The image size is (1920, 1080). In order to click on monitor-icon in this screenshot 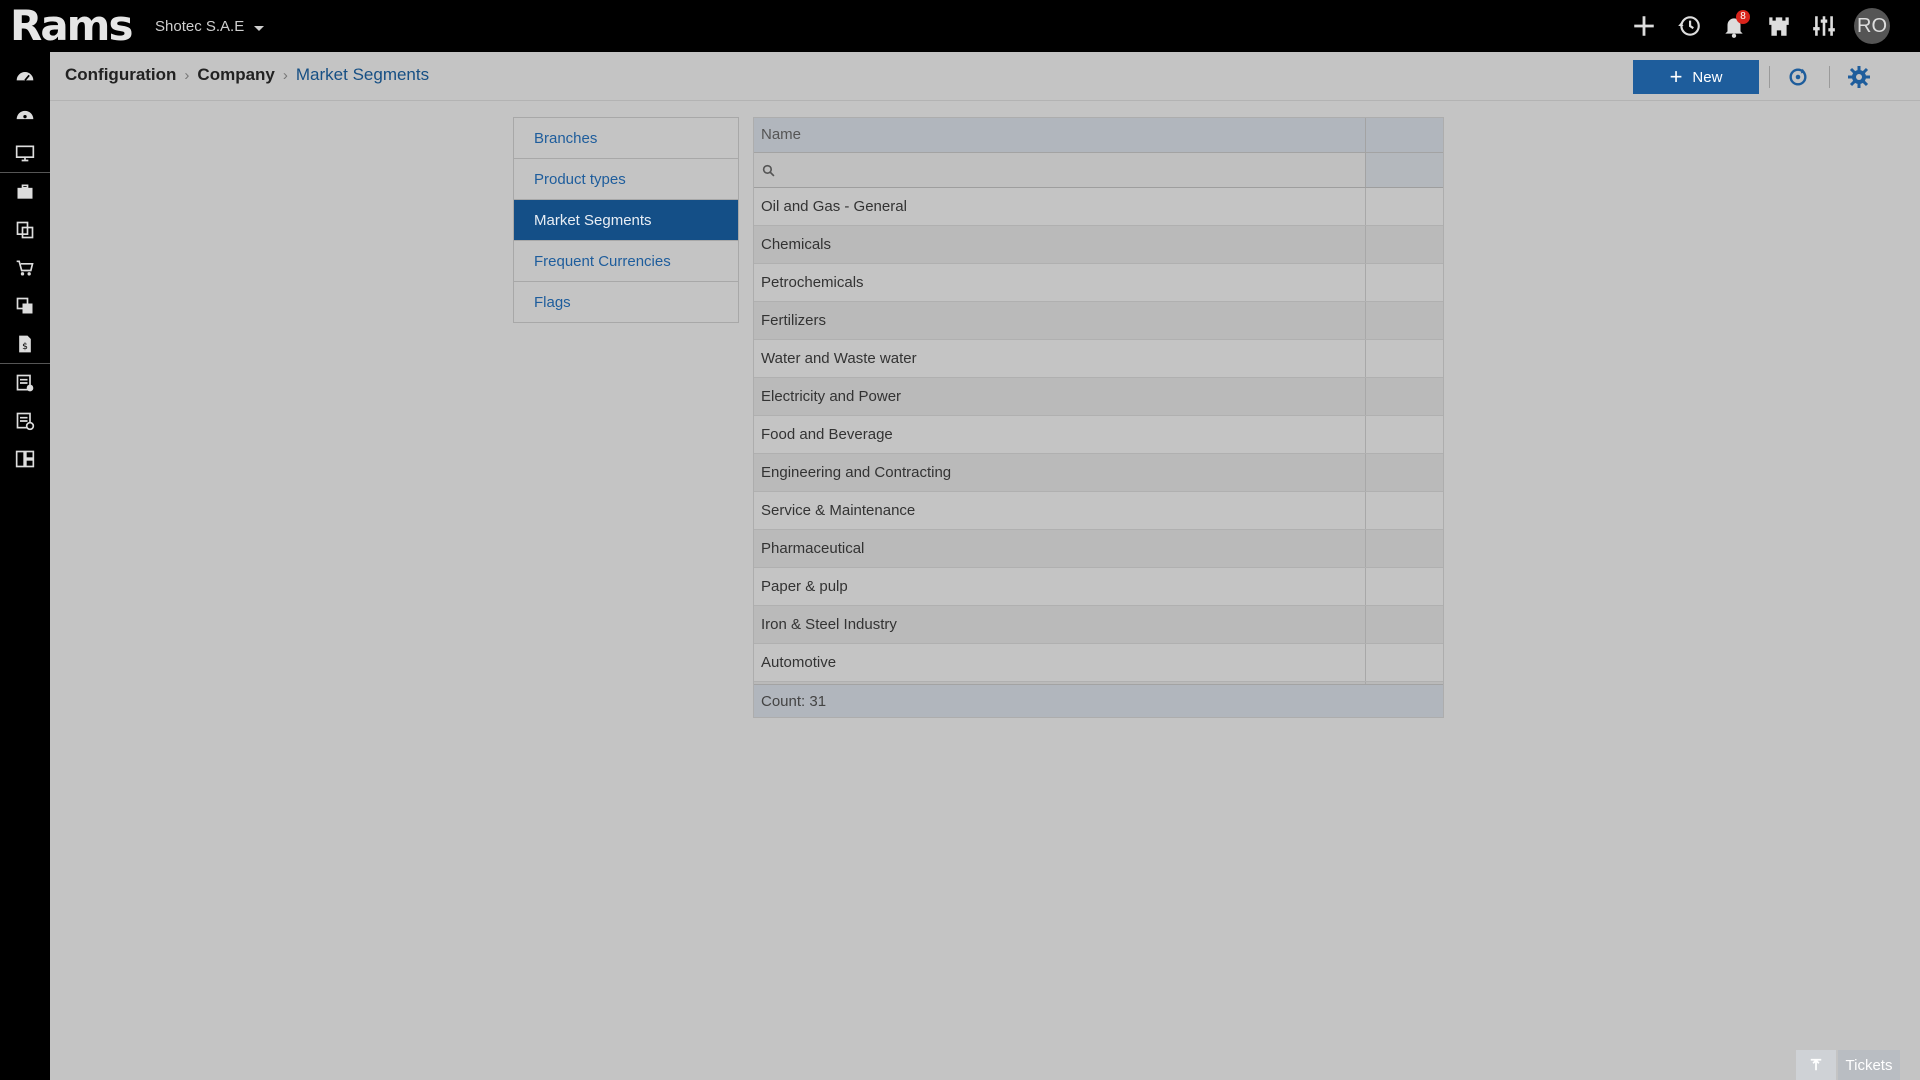, I will do `click(25, 153)`.